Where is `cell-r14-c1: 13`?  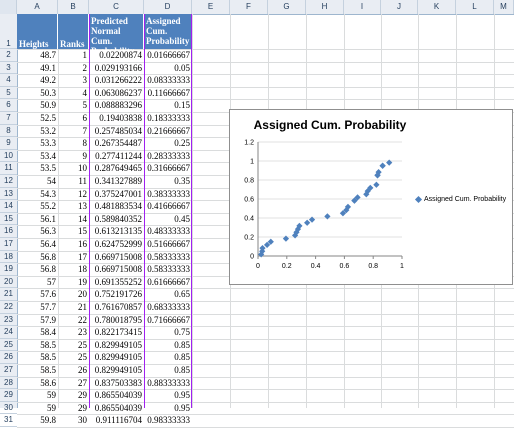
cell-r14-c1: 13 is located at coordinates (73, 206).